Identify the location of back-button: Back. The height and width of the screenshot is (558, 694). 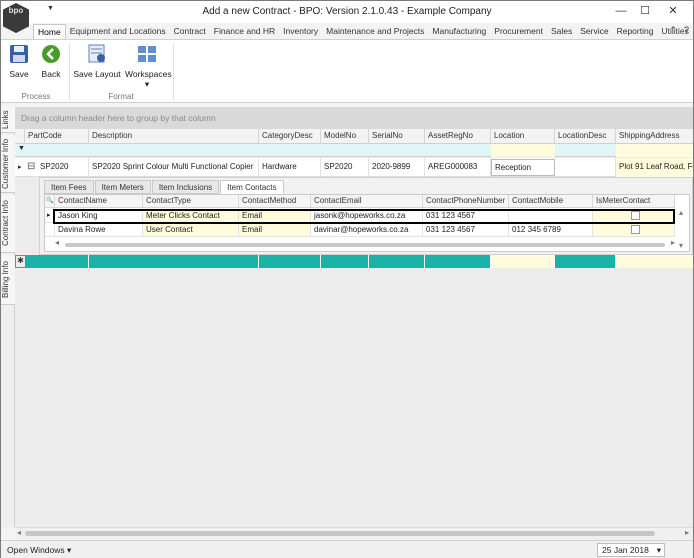
(51, 61).